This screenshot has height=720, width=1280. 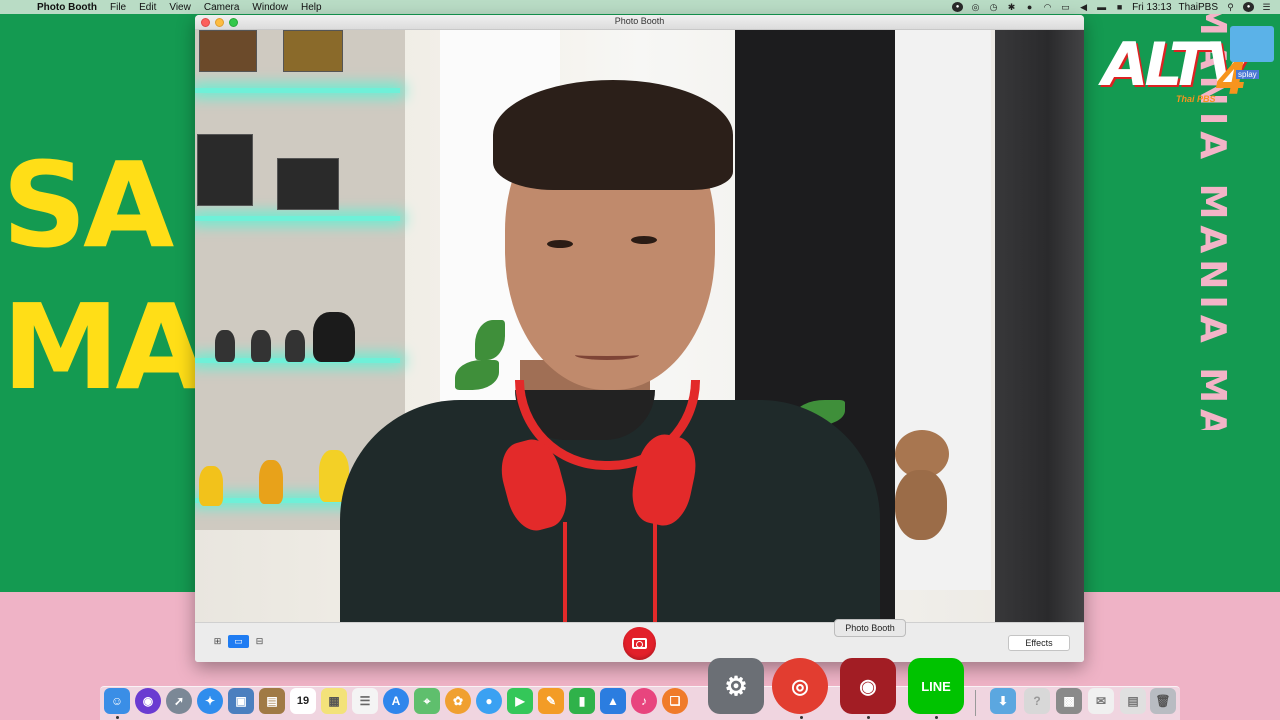 What do you see at coordinates (427, 701) in the screenshot?
I see `maps-icon: ⌖` at bounding box center [427, 701].